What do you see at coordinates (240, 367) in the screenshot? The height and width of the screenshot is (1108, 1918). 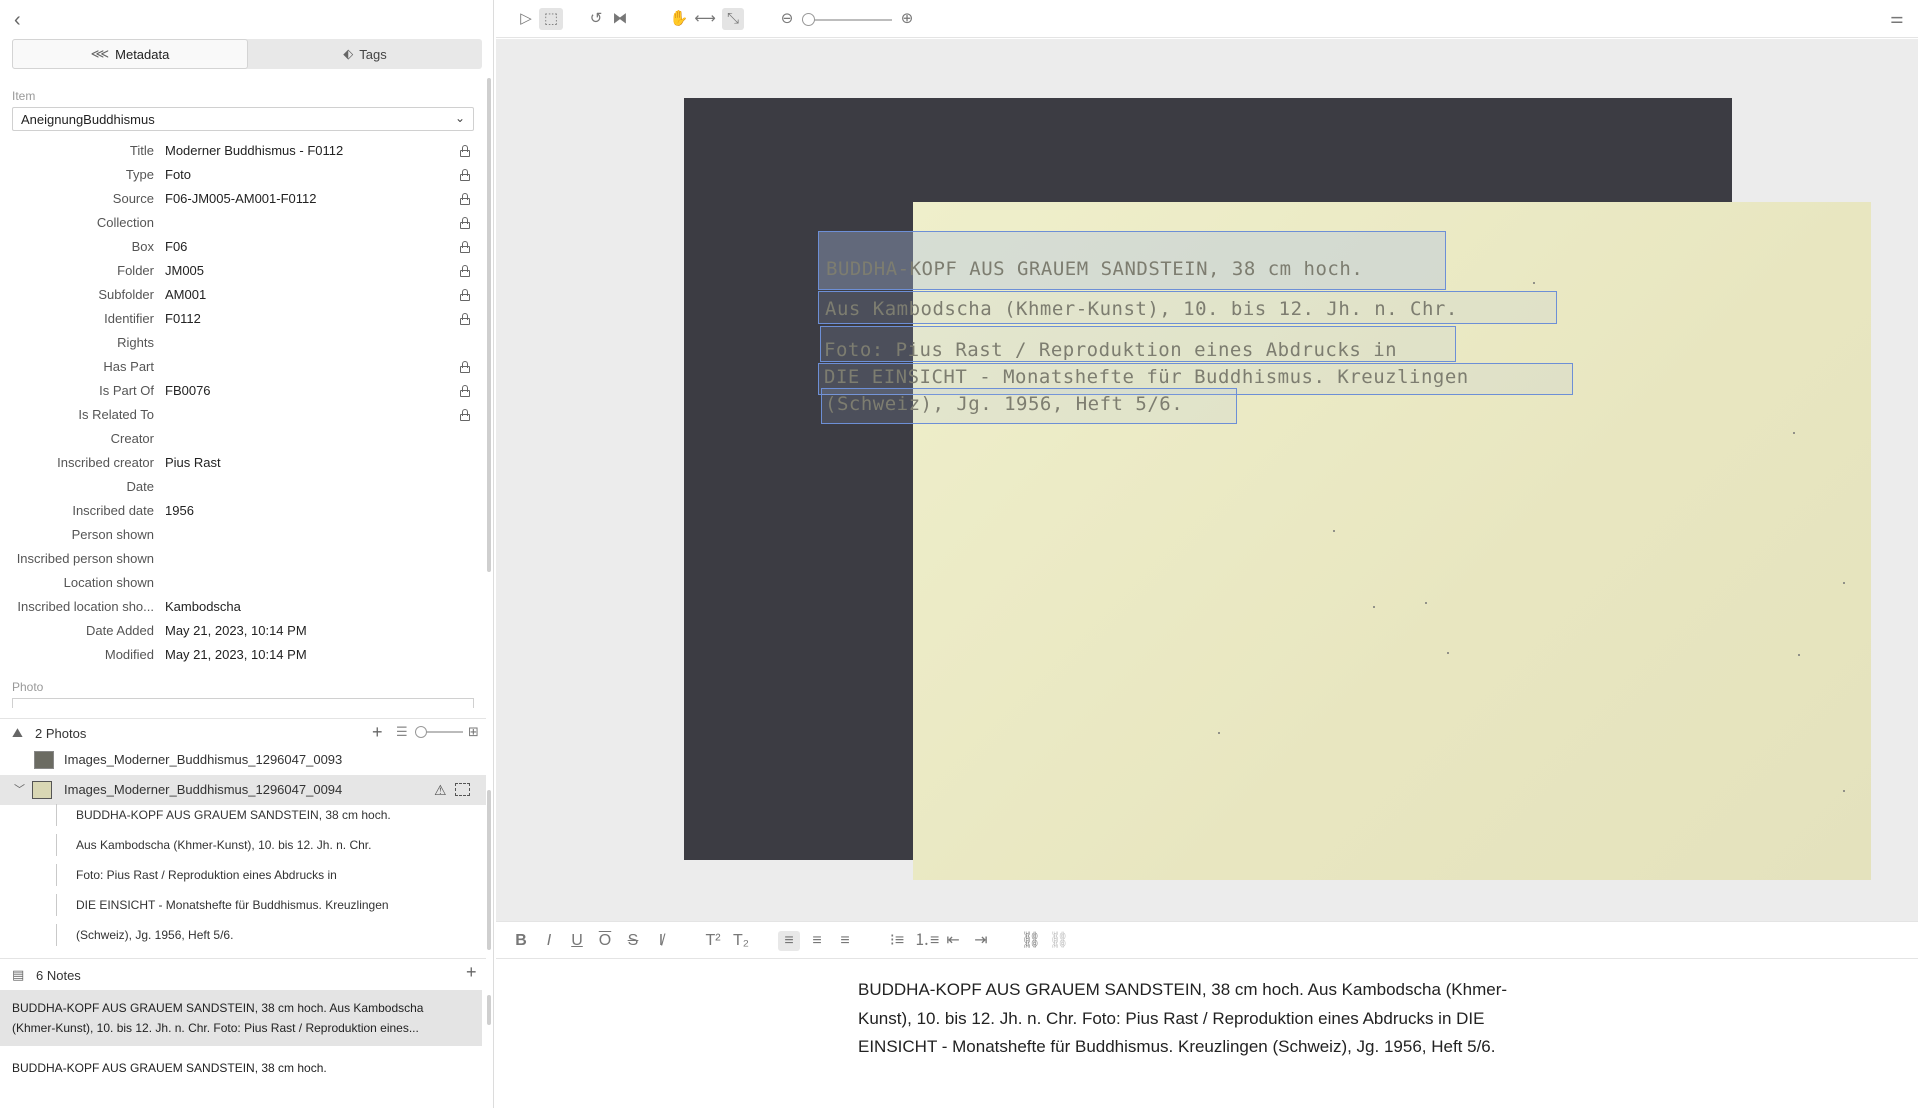 I see `metadata-field-row: Has Part` at bounding box center [240, 367].